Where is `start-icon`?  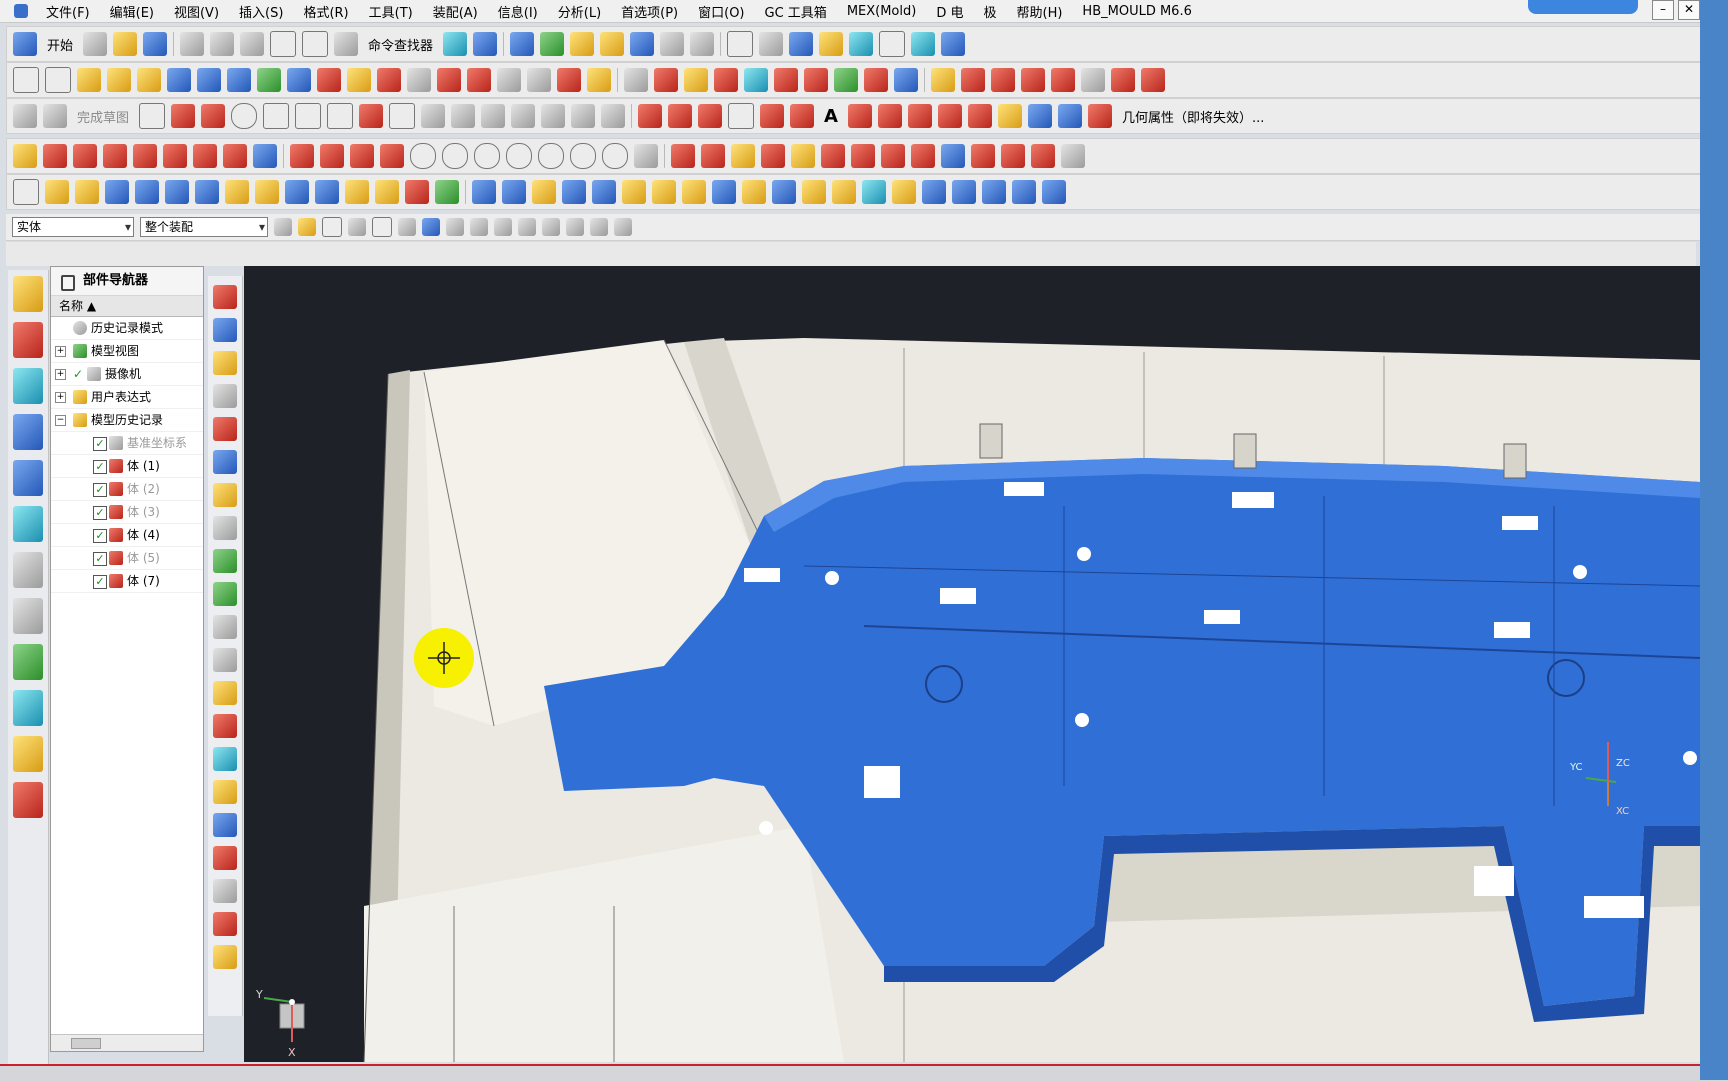 start-icon is located at coordinates (25, 44).